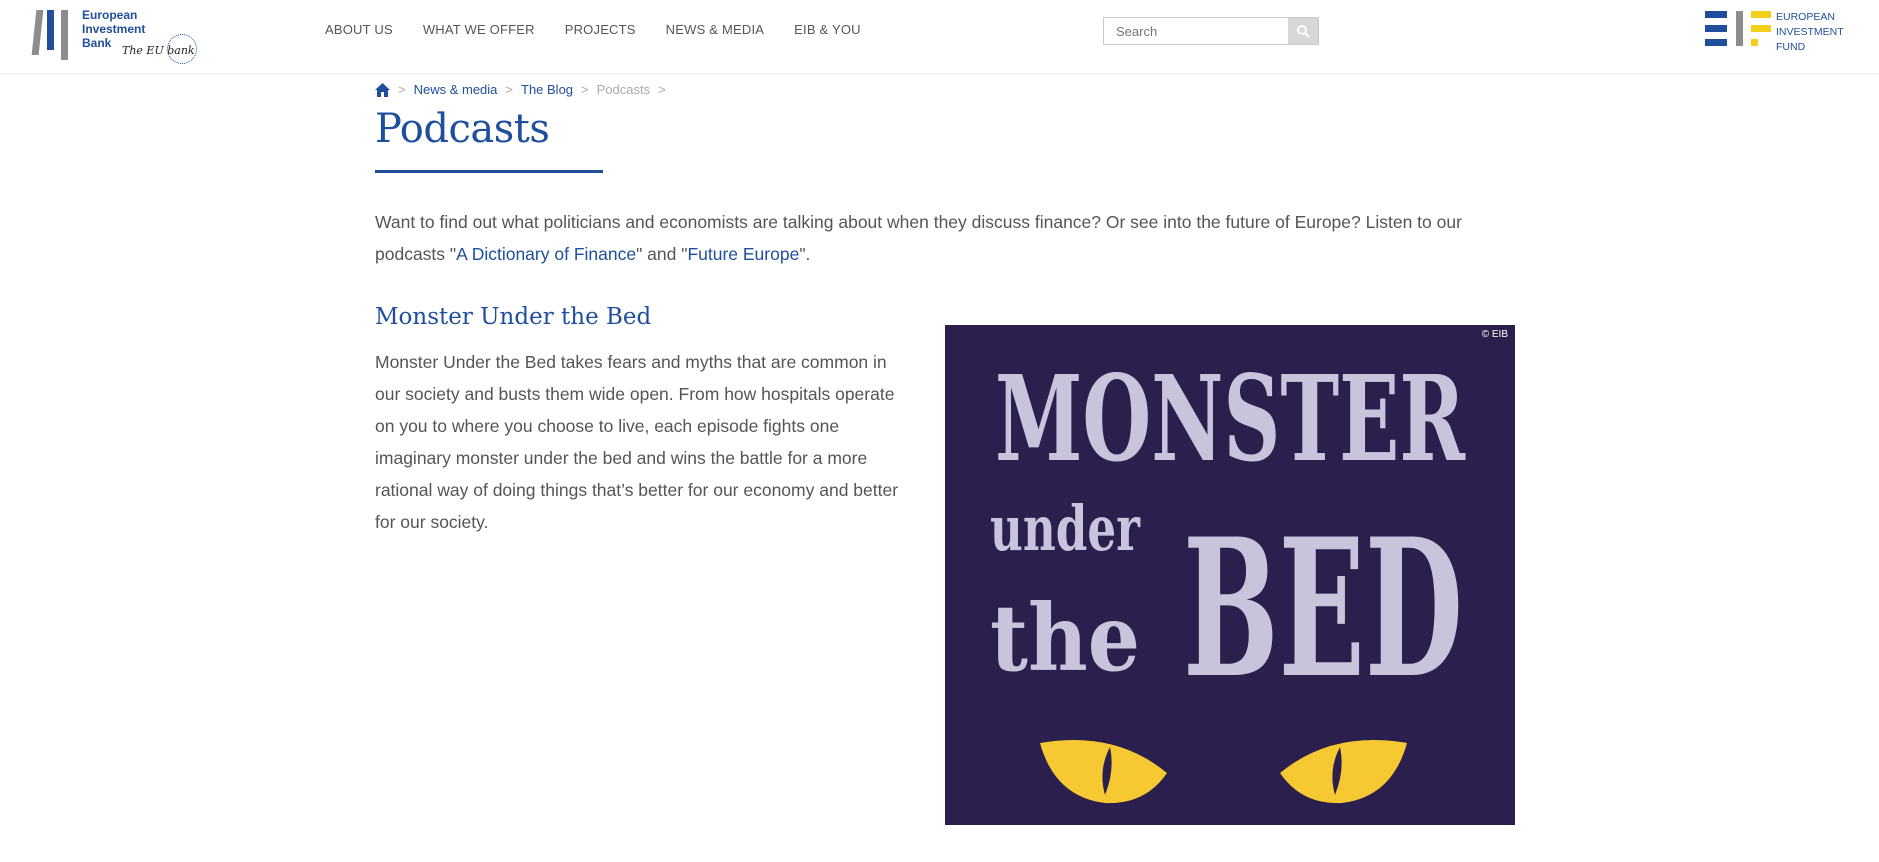 Image resolution: width=1879 pixels, height=862 pixels. What do you see at coordinates (743, 254) in the screenshot?
I see `link-future-europe: Future Europe` at bounding box center [743, 254].